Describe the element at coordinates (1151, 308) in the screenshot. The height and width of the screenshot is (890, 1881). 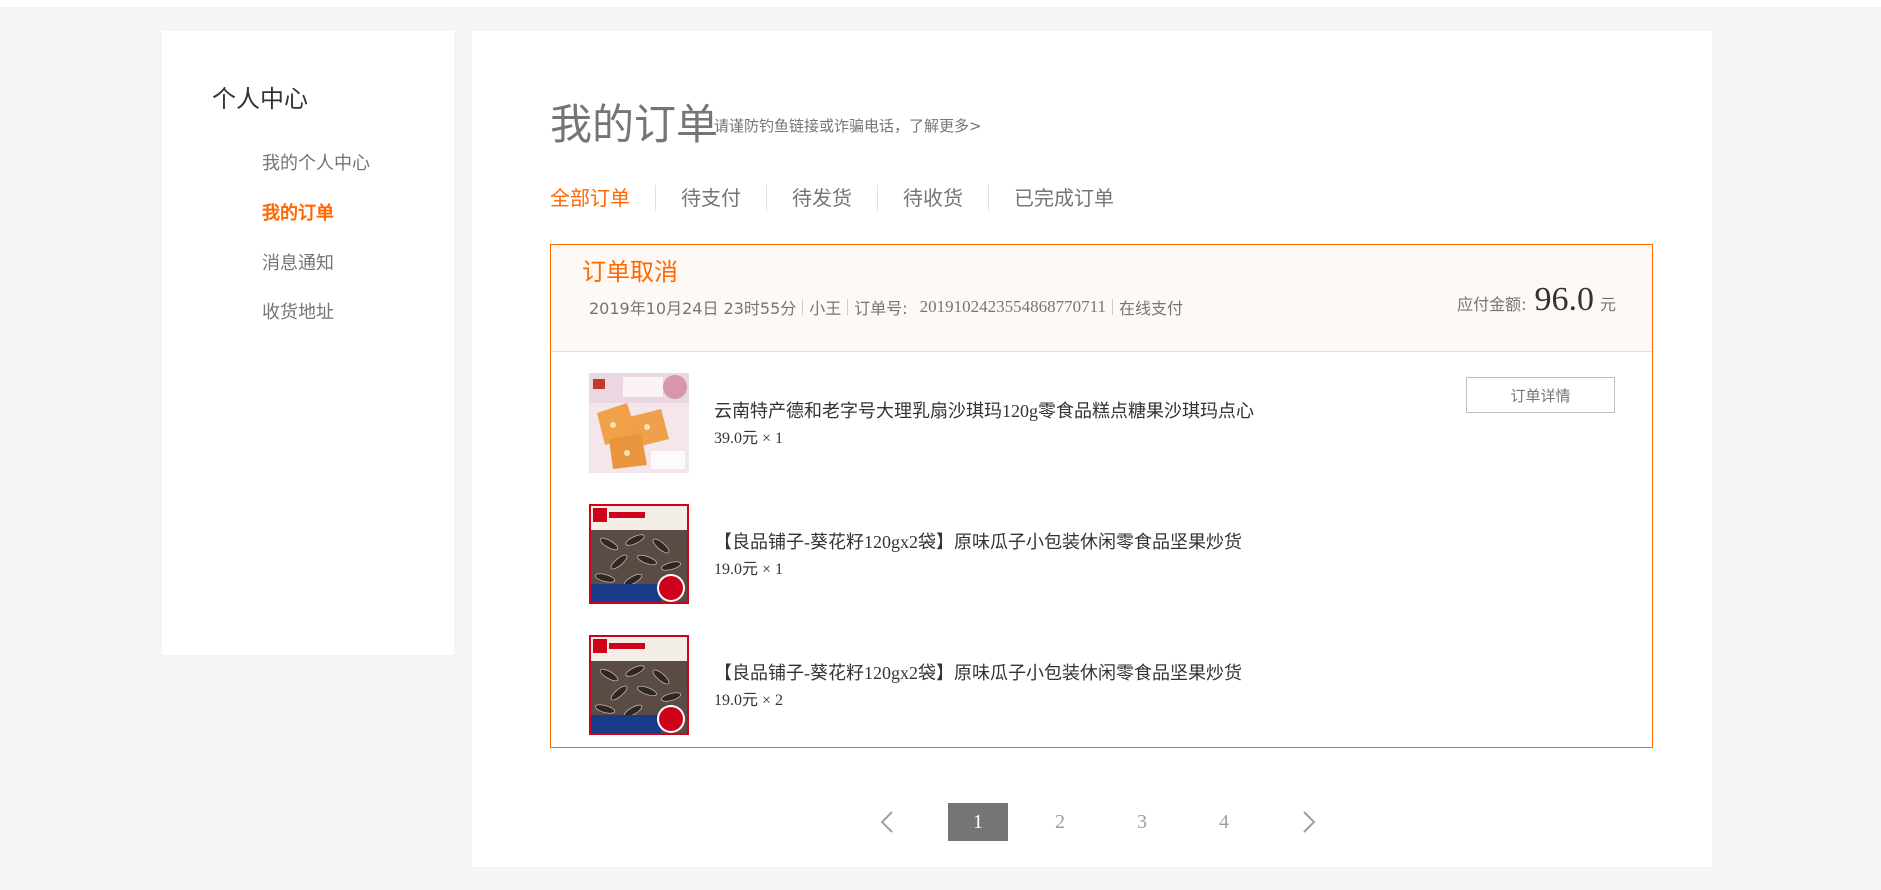
I see `order-payment-method: 在线支付` at that location.